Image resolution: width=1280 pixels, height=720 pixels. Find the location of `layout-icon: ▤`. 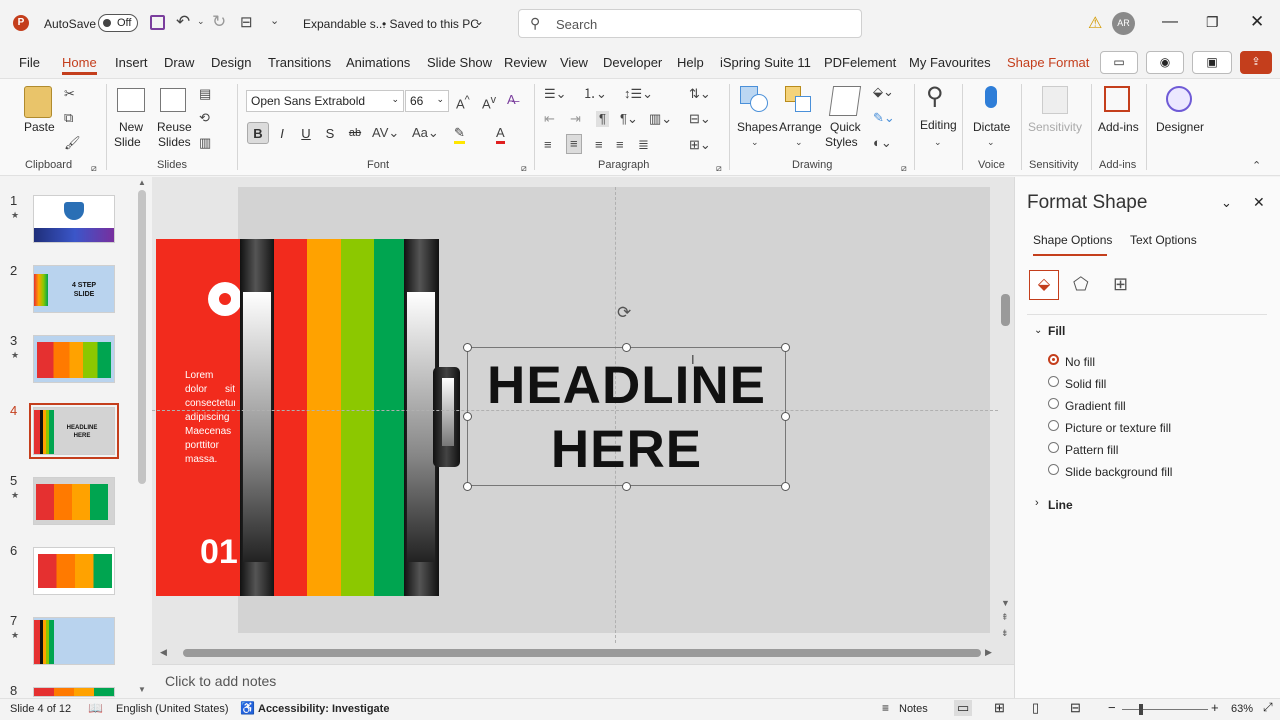

layout-icon: ▤ is located at coordinates (205, 94).